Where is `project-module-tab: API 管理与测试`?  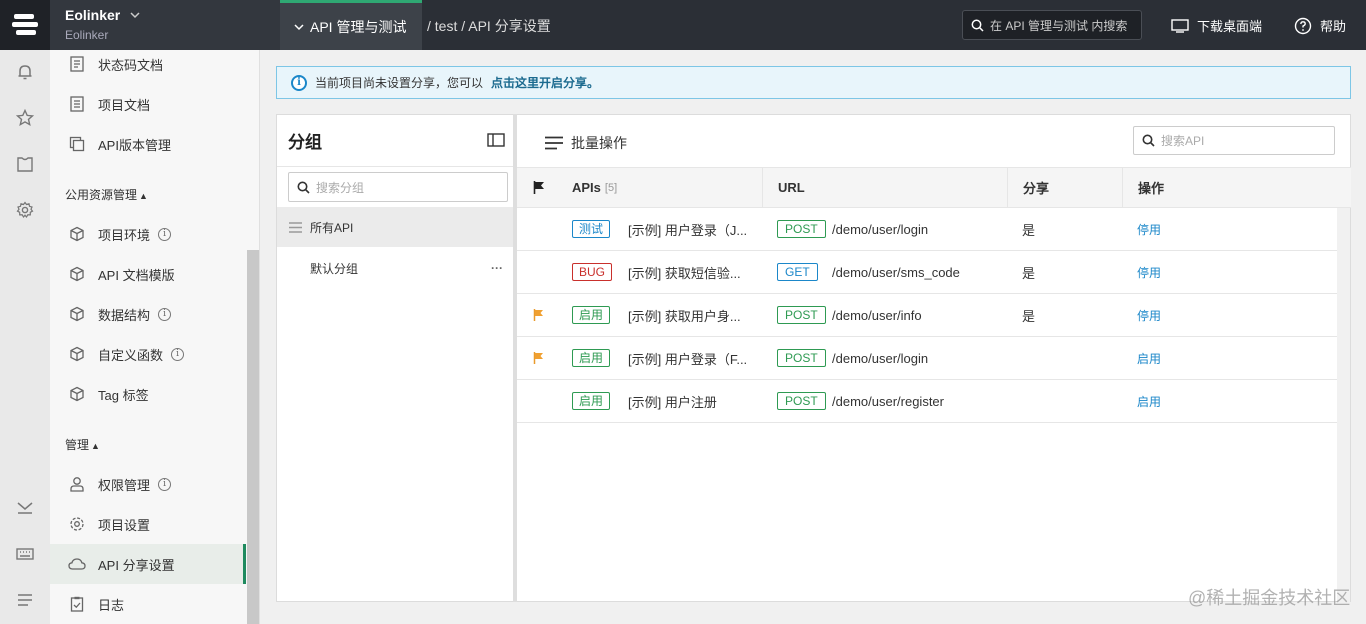
project-module-tab: API 管理与测试 is located at coordinates (351, 25).